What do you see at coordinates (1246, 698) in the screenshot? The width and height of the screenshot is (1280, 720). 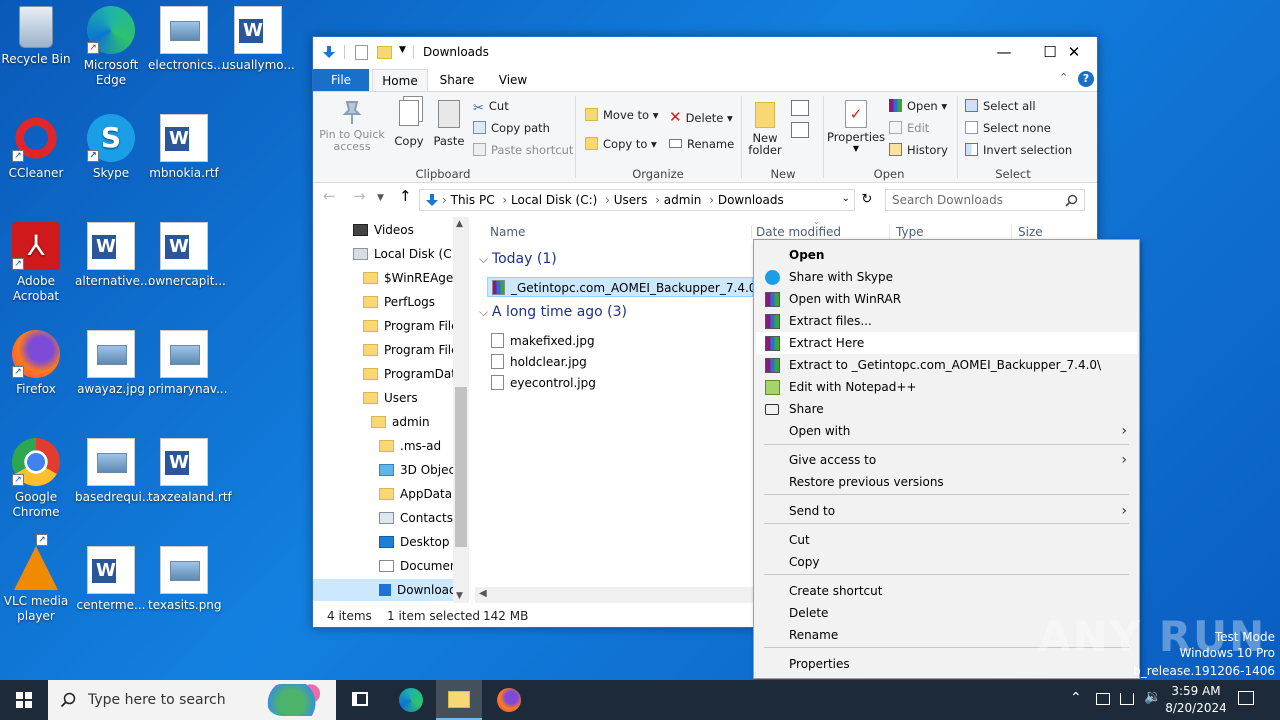 I see `action-center-icon` at bounding box center [1246, 698].